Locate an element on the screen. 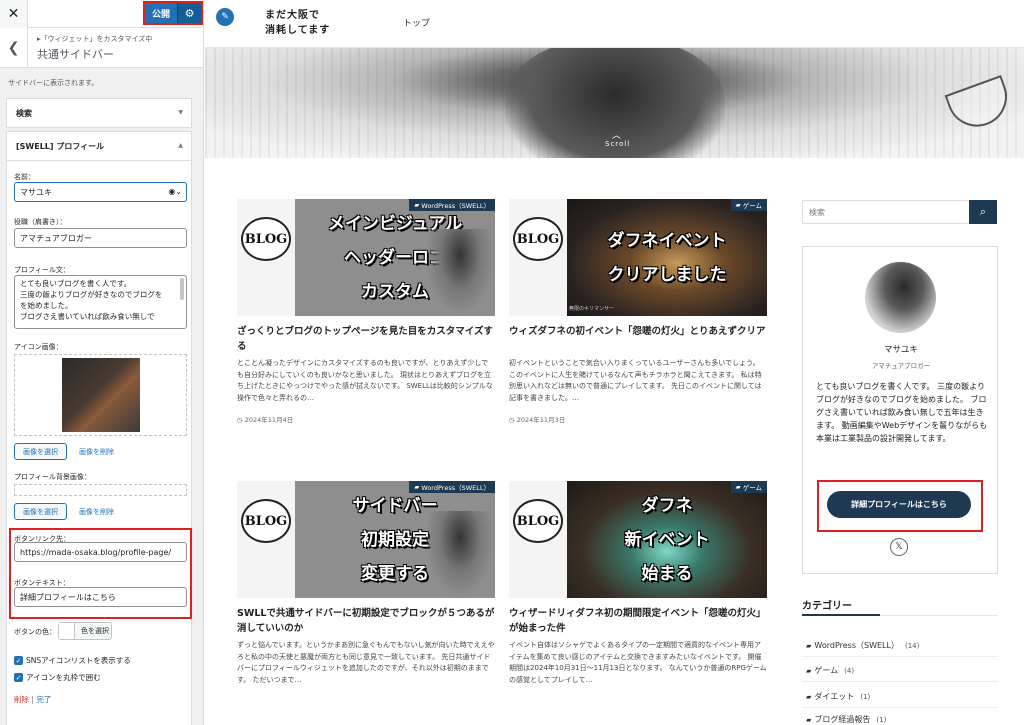 This screenshot has width=1024, height=725. post-title: ウィザードリィダフネ初の期間限定イベント「怨嗟の灯火」が始まった件 is located at coordinates (638, 621).